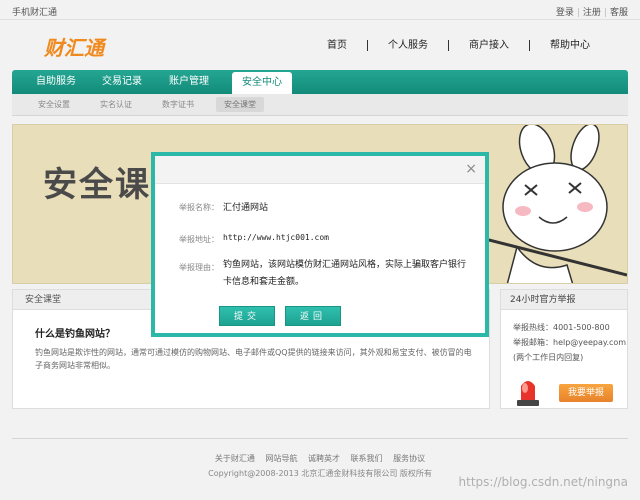 The height and width of the screenshot is (500, 640). Describe the element at coordinates (471, 169) in the screenshot. I see `close-icon: ×` at that location.